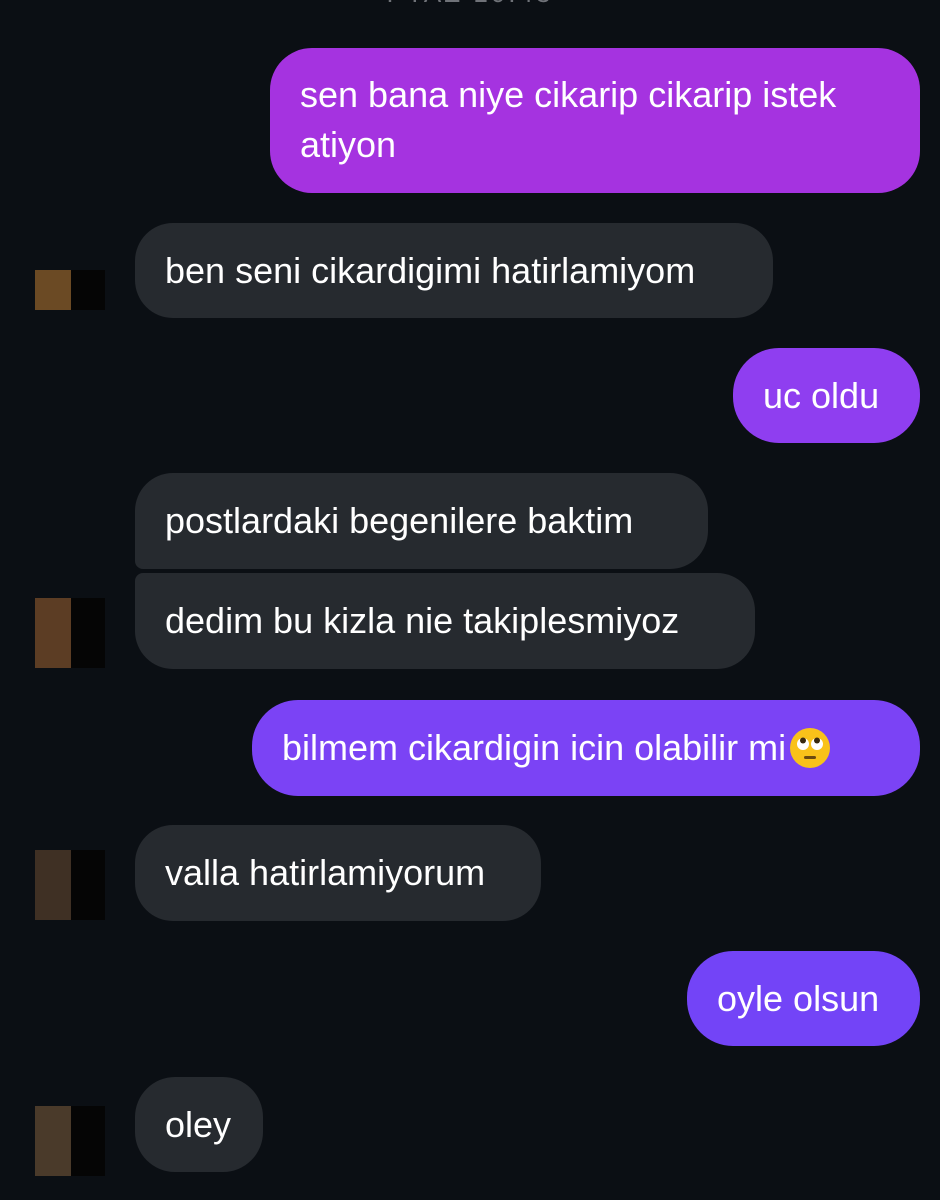 The height and width of the screenshot is (1200, 940). I want to click on message-text: uc oldu, so click(821, 395).